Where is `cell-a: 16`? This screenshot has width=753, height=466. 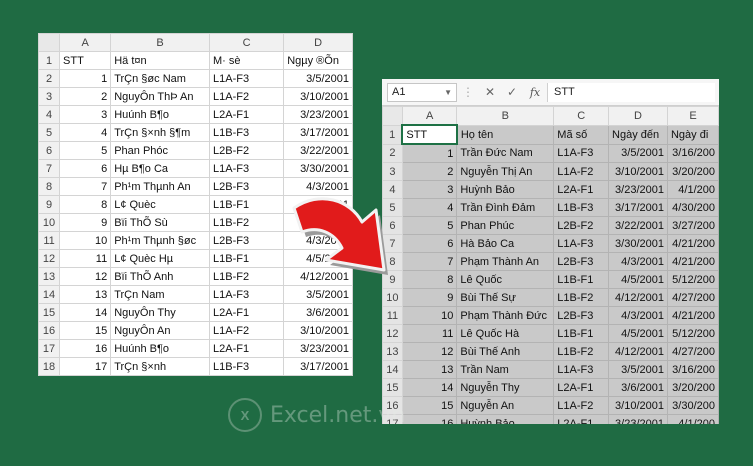
cell-a: 16 is located at coordinates (429, 419).